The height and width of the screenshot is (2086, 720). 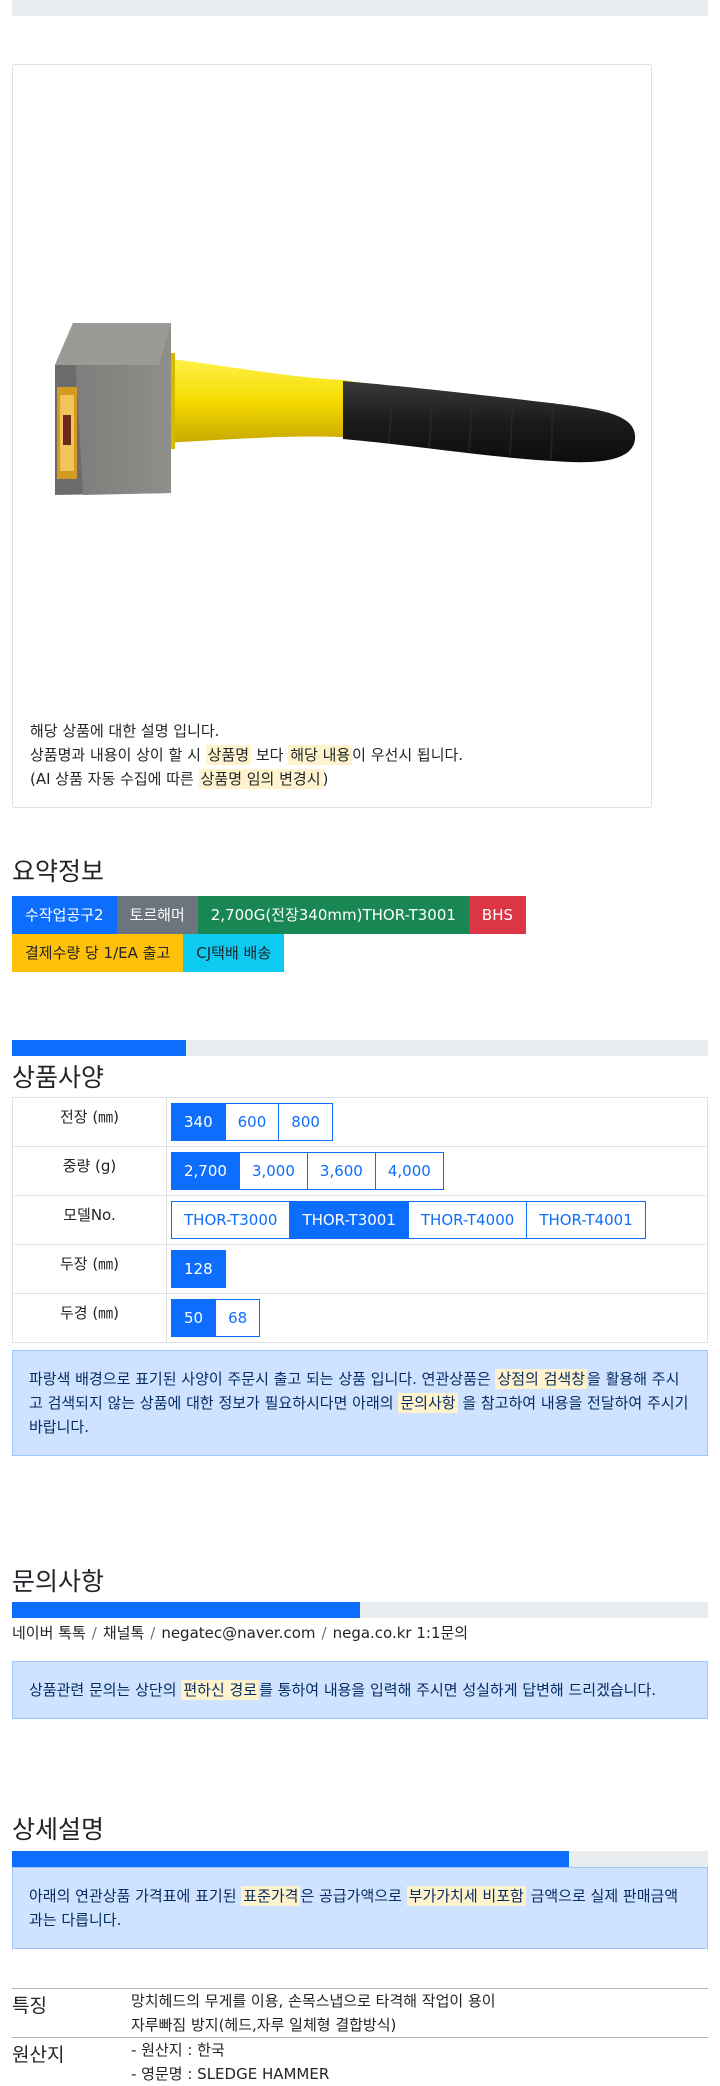 What do you see at coordinates (409, 1171) in the screenshot?
I see `option-button: 4,000` at bounding box center [409, 1171].